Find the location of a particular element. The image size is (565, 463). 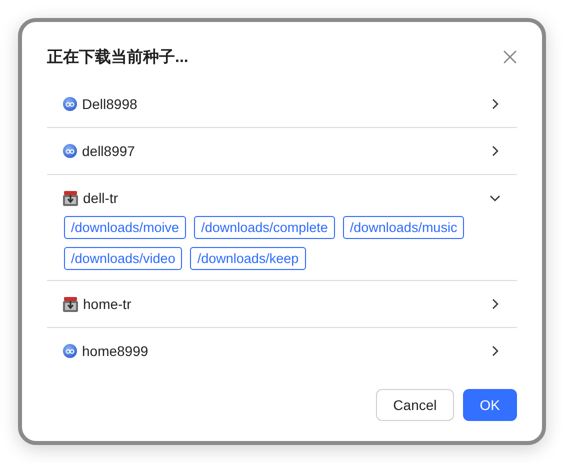

client-name: dell-tr is located at coordinates (286, 198).